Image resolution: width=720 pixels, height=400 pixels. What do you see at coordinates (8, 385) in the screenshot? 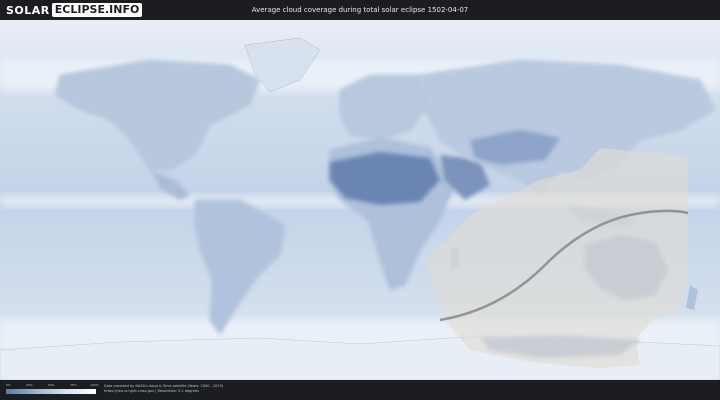
I see `scale-tick-label: 0%` at bounding box center [8, 385].